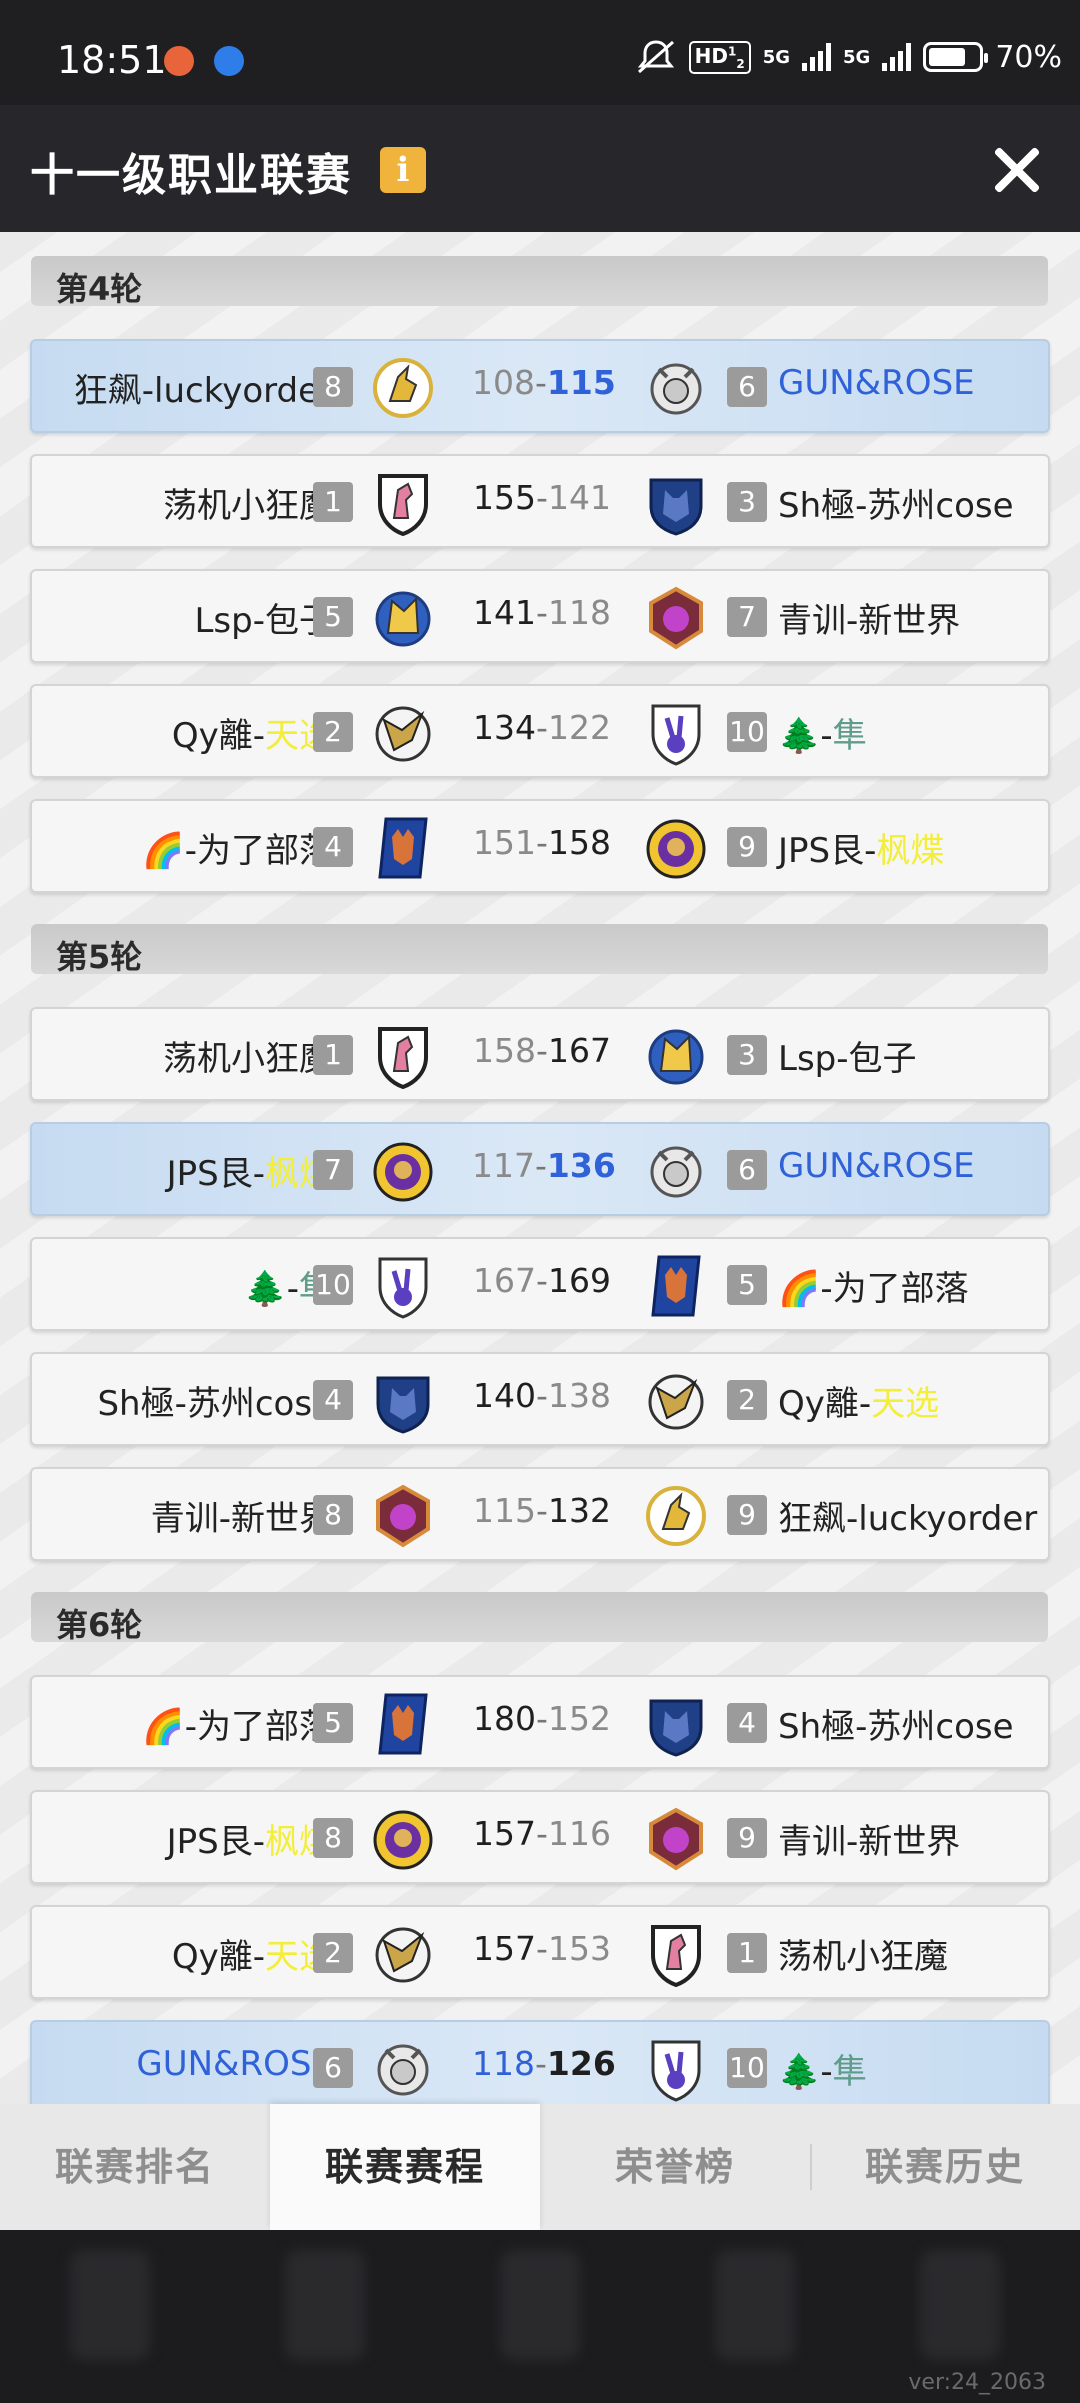  Describe the element at coordinates (403, 2070) in the screenshot. I see `lion-team-logo-icon` at that location.